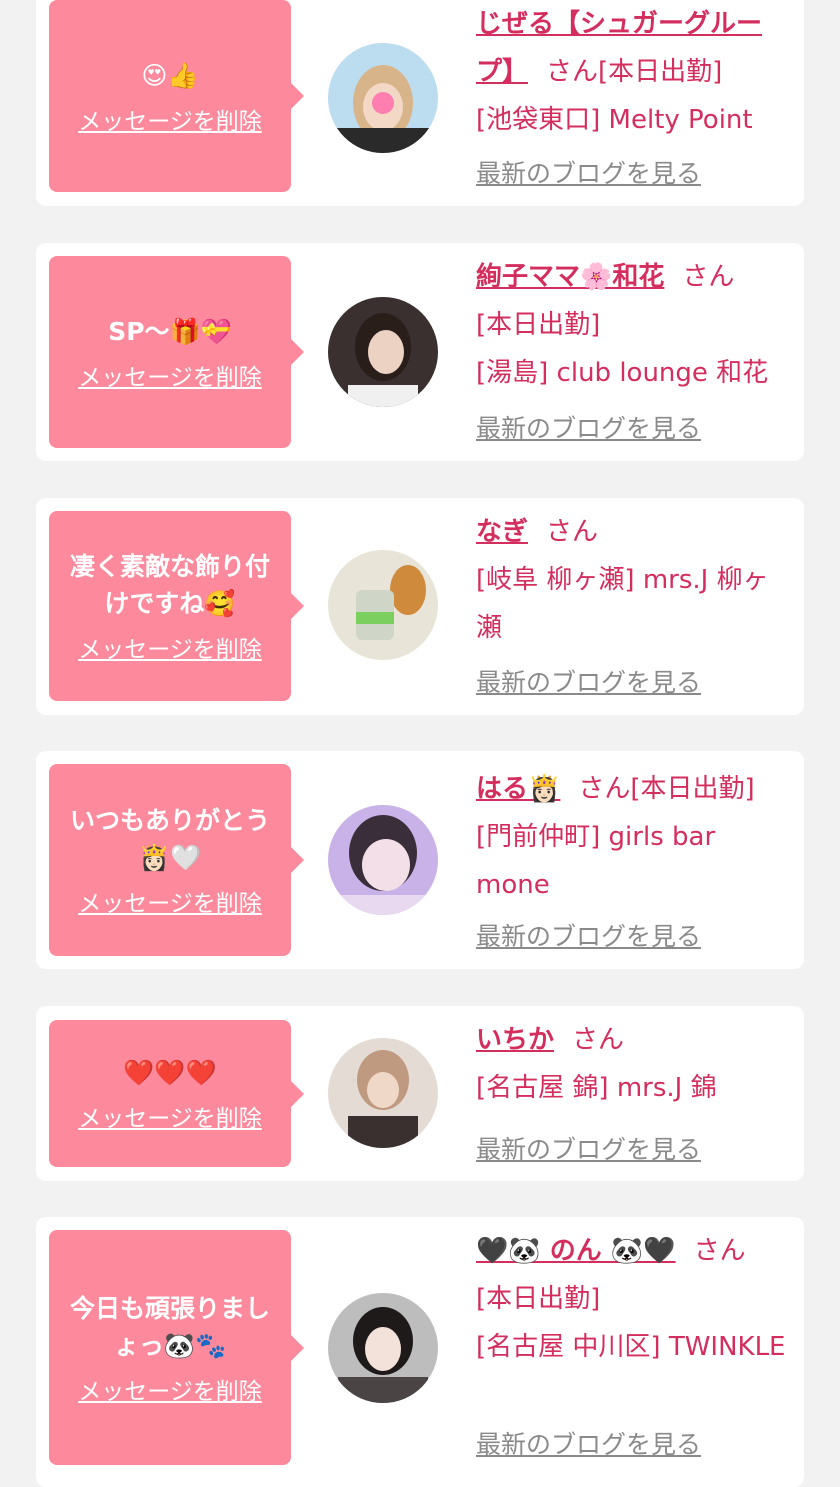 The width and height of the screenshot is (840, 1487). Describe the element at coordinates (515, 1040) in the screenshot. I see `profile-name-link: いちか` at that location.